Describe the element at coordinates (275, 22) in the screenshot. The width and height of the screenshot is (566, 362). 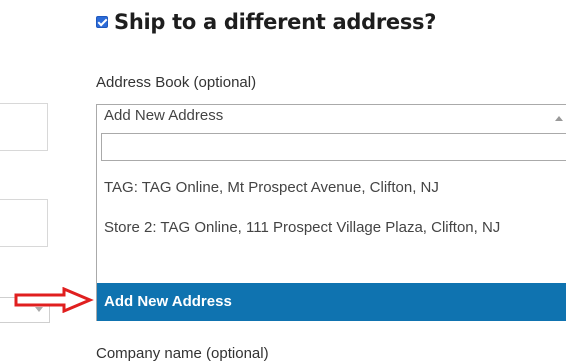
I see `heading-text: Ship to a different address?` at that location.